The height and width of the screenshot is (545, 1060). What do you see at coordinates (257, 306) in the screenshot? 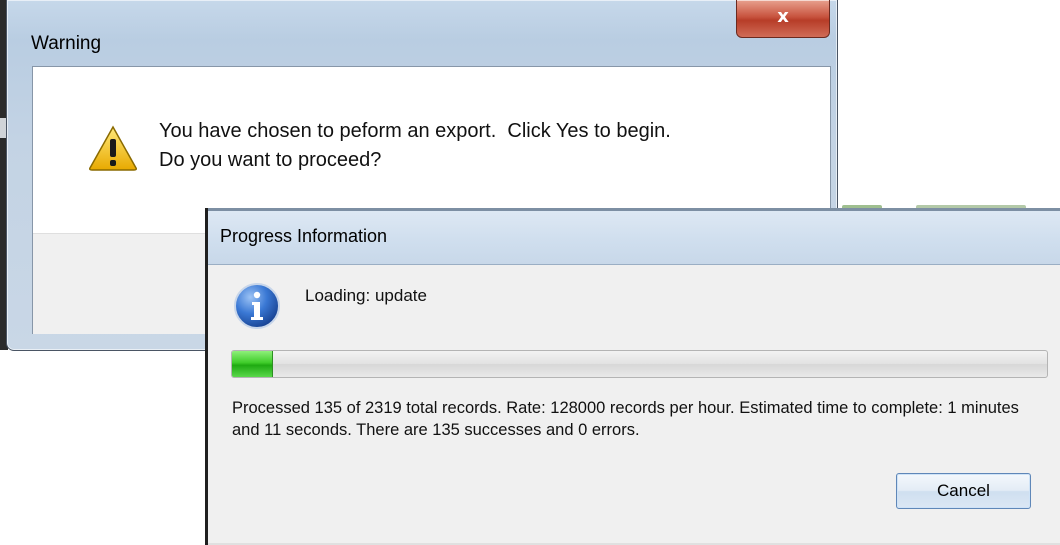
I see `info-icon` at bounding box center [257, 306].